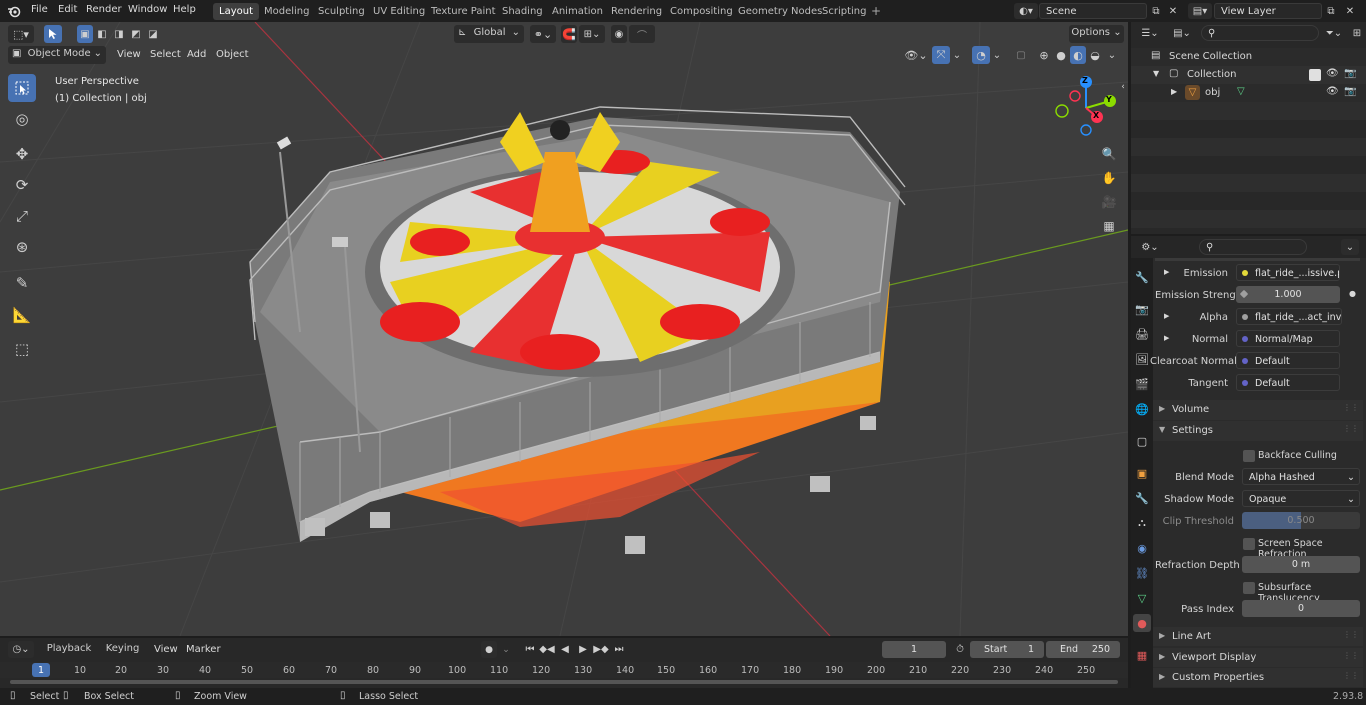  What do you see at coordinates (1087, 109) in the screenshot?
I see `navigation-gizmo: Z Y X` at bounding box center [1087, 109].